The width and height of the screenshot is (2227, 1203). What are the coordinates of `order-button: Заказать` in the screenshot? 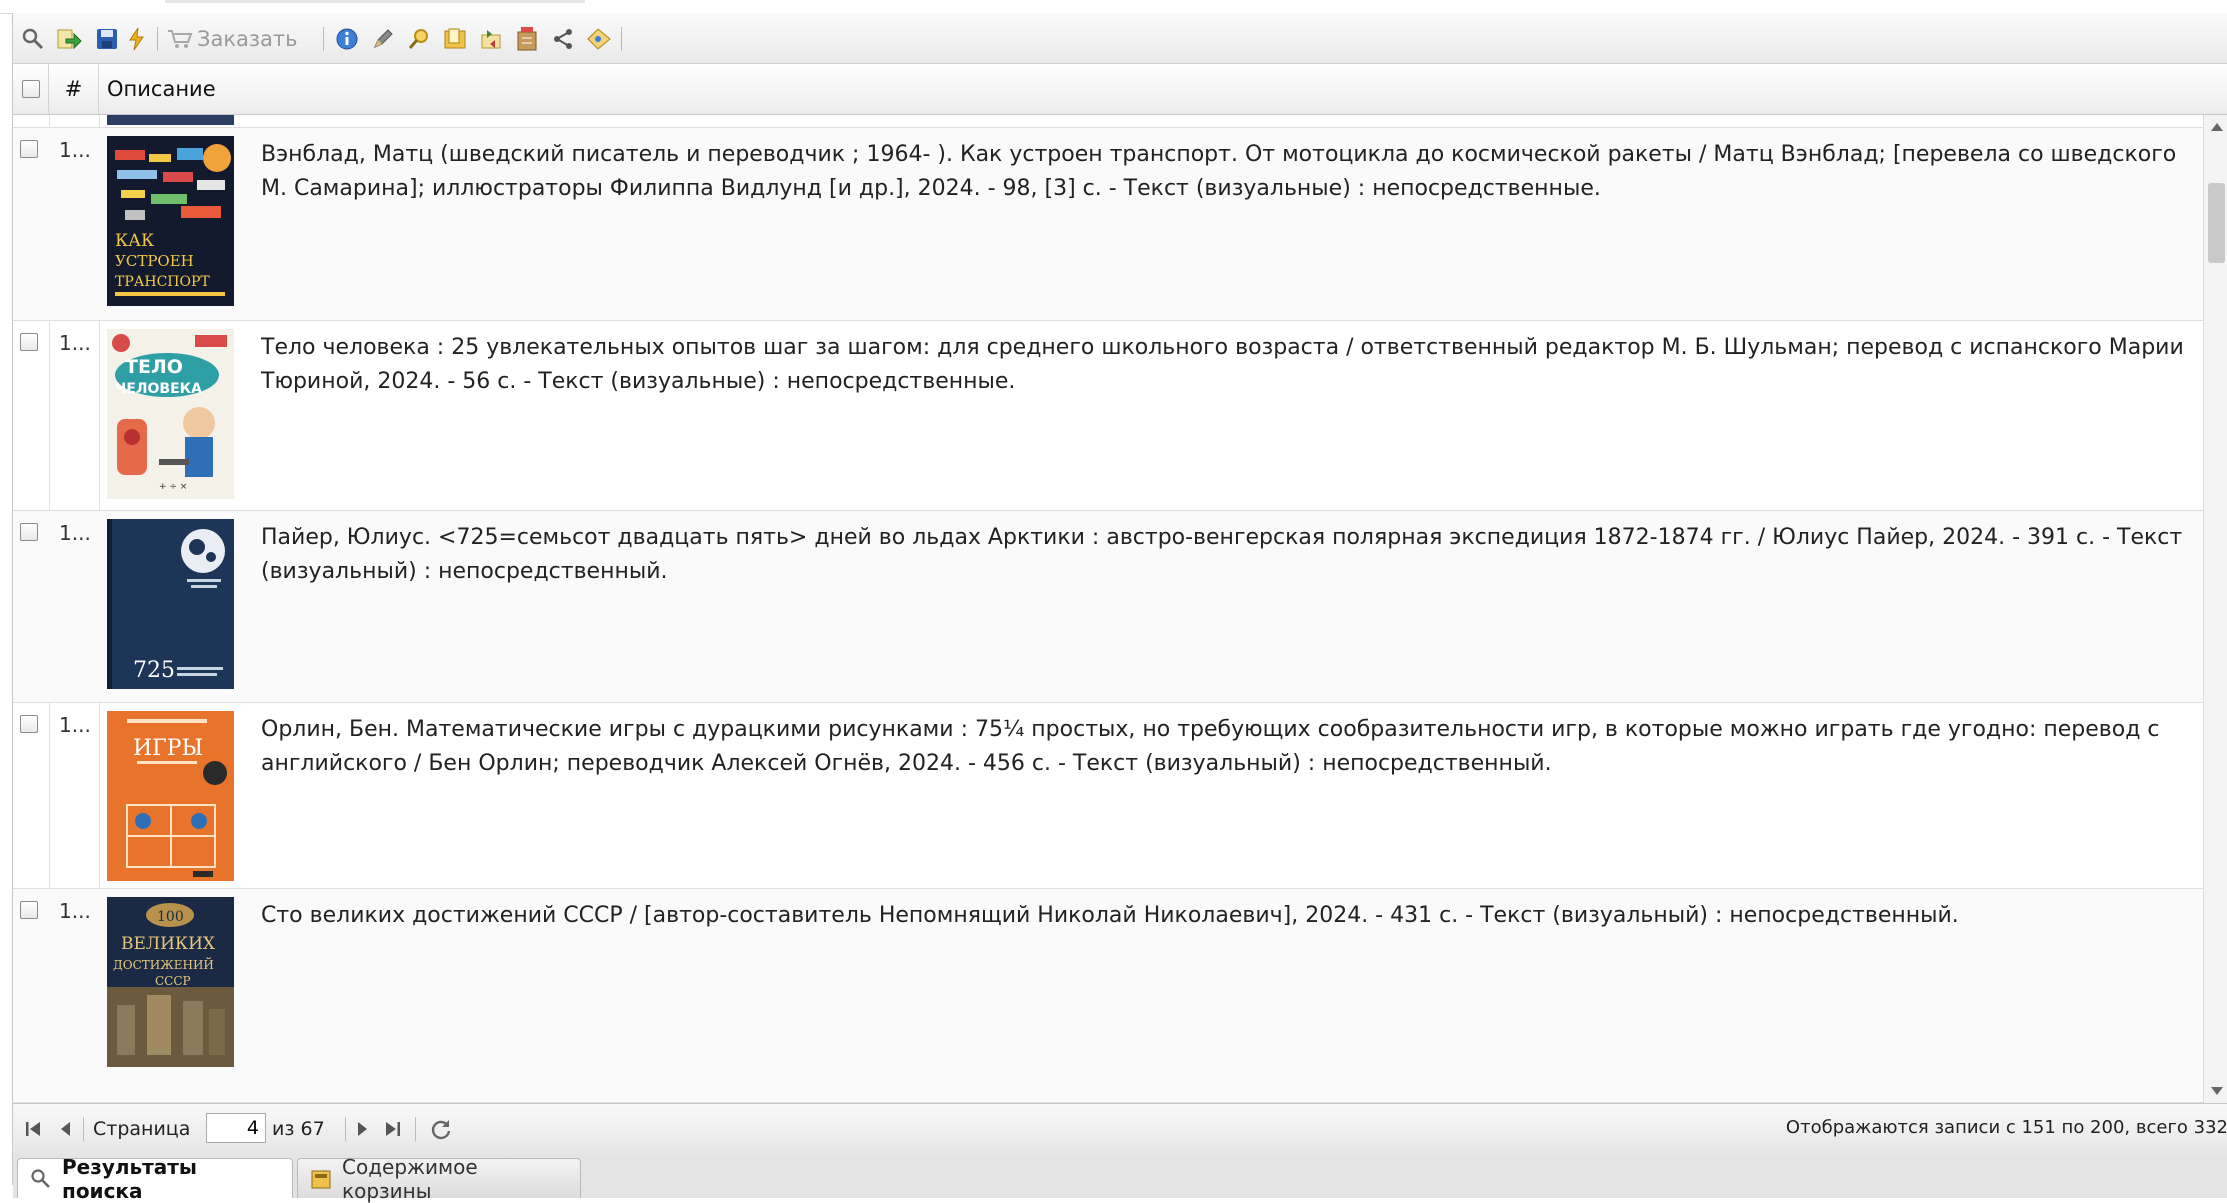 It's located at (247, 39).